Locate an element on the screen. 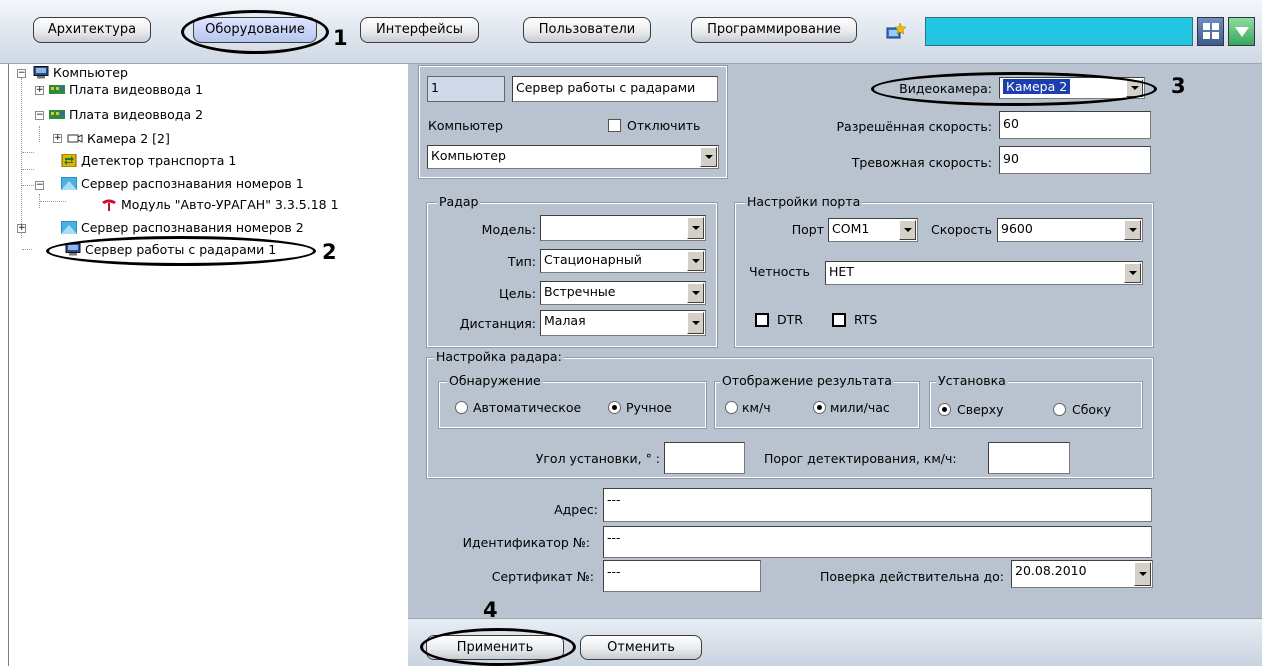 This screenshot has width=1262, height=666. detection-manual-label: Ручное is located at coordinates (649, 407).